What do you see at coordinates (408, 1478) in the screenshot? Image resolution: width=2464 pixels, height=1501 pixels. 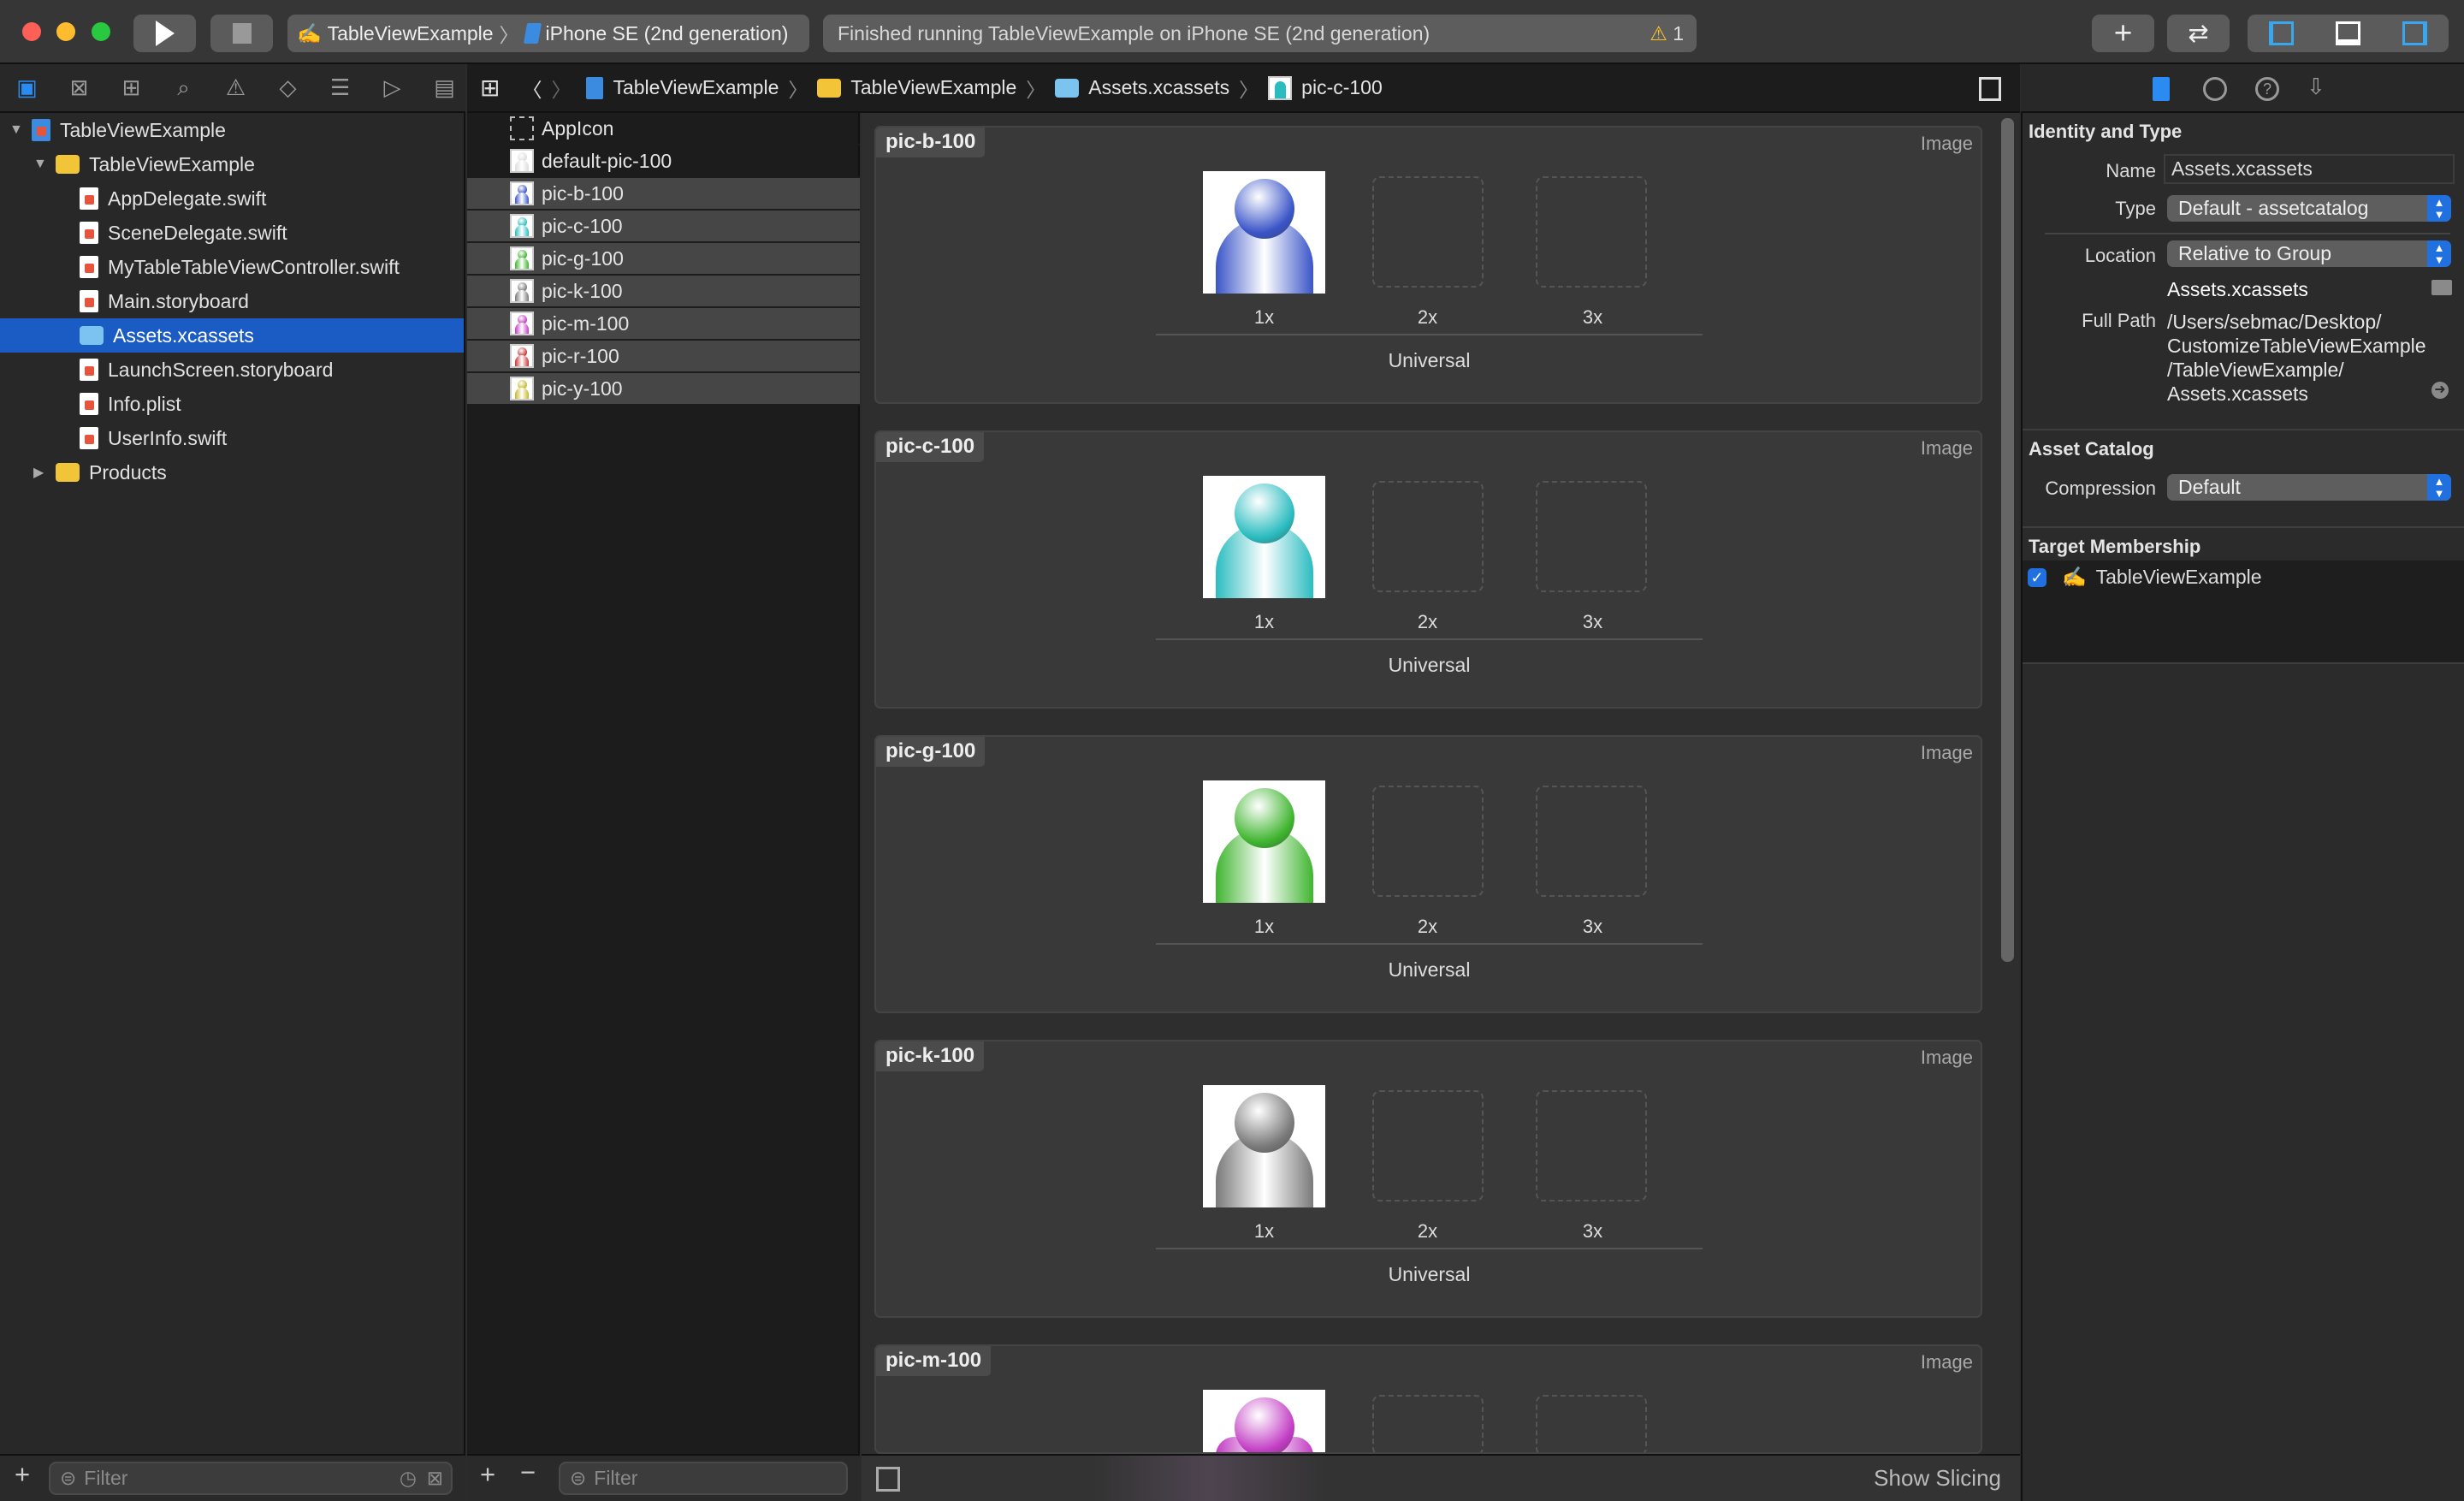 I see `recent-files-icon: ◷` at bounding box center [408, 1478].